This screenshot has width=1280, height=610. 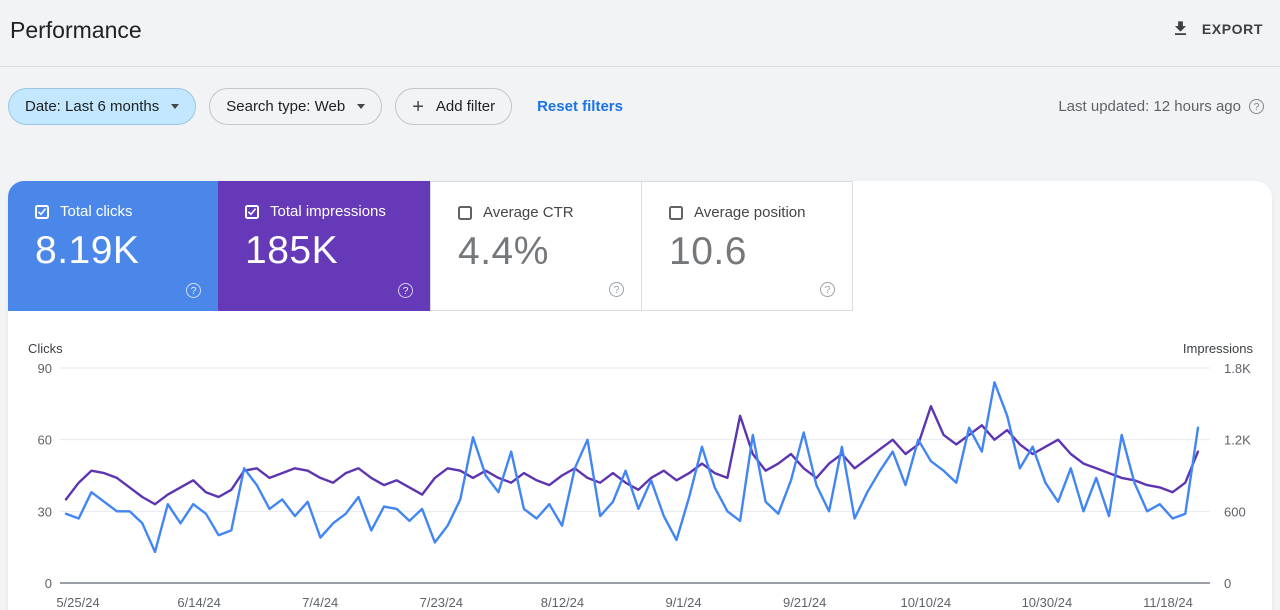 What do you see at coordinates (503, 251) in the screenshot?
I see `metric-value: 4.4%` at bounding box center [503, 251].